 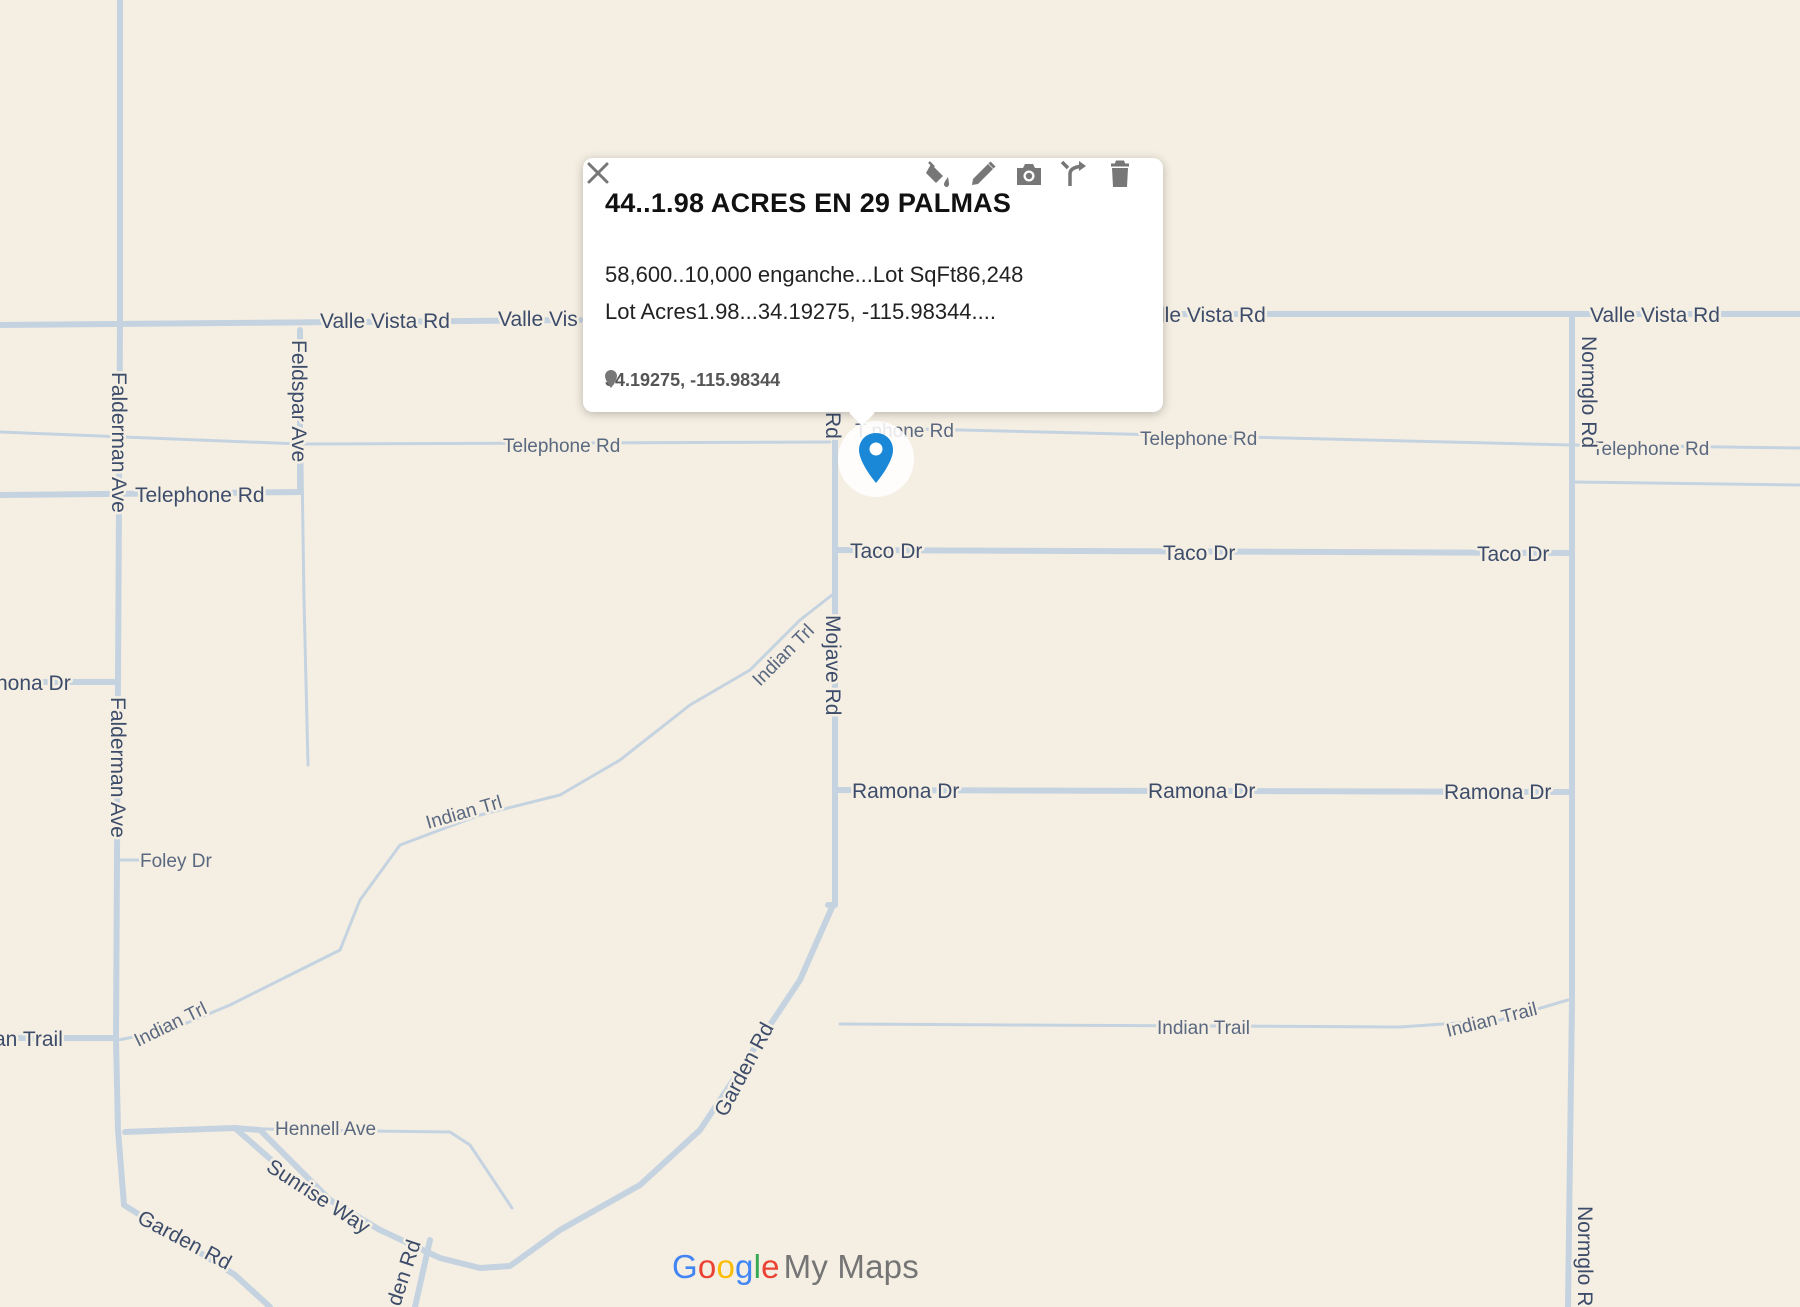 What do you see at coordinates (983, 174) in the screenshot?
I see `edit-pencil-icon` at bounding box center [983, 174].